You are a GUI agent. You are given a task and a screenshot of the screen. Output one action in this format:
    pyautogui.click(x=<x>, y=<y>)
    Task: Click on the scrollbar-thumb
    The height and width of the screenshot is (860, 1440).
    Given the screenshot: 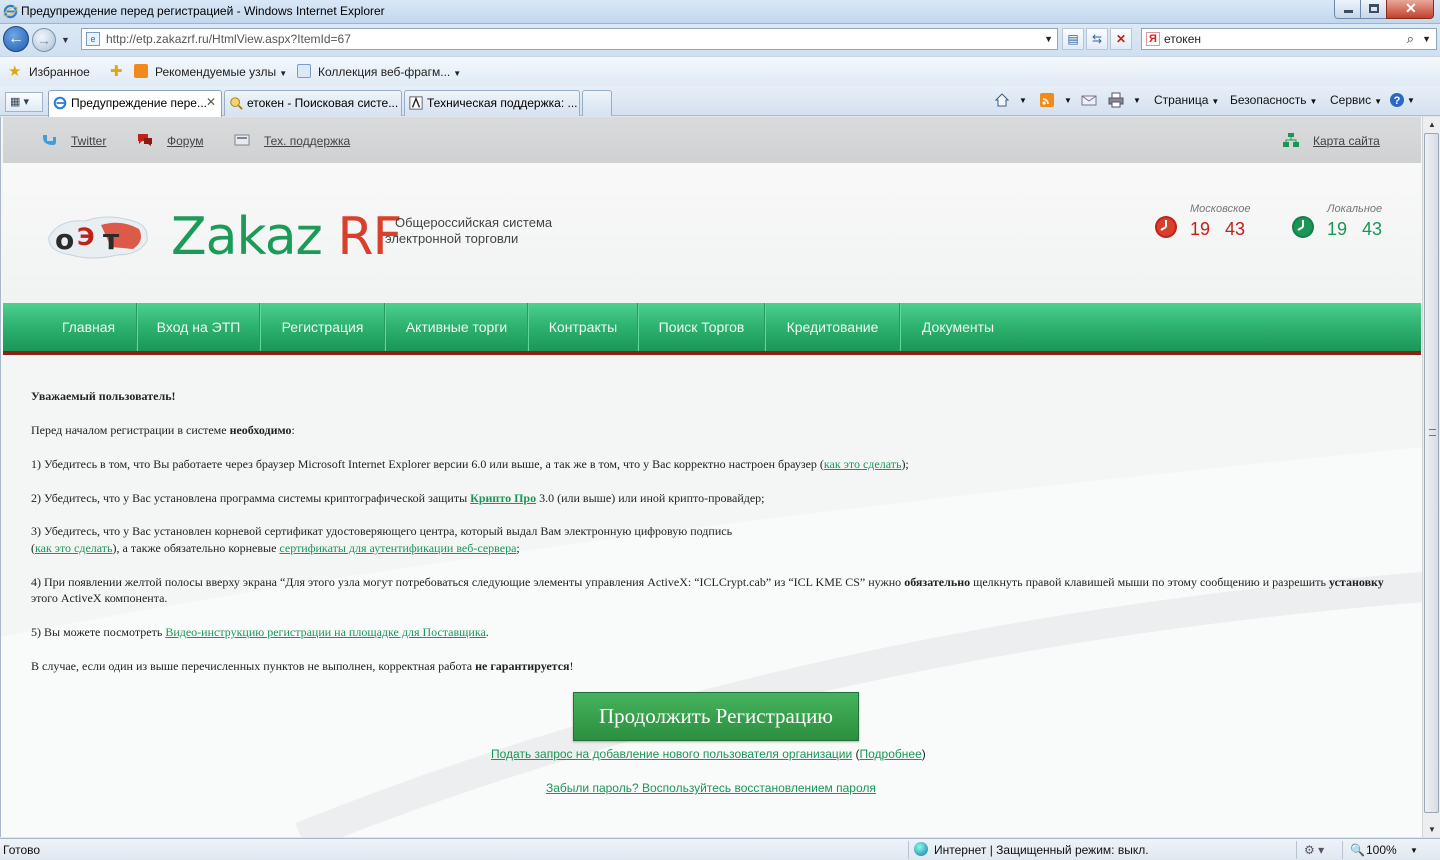 What is the action you would take?
    pyautogui.click(x=1431, y=473)
    